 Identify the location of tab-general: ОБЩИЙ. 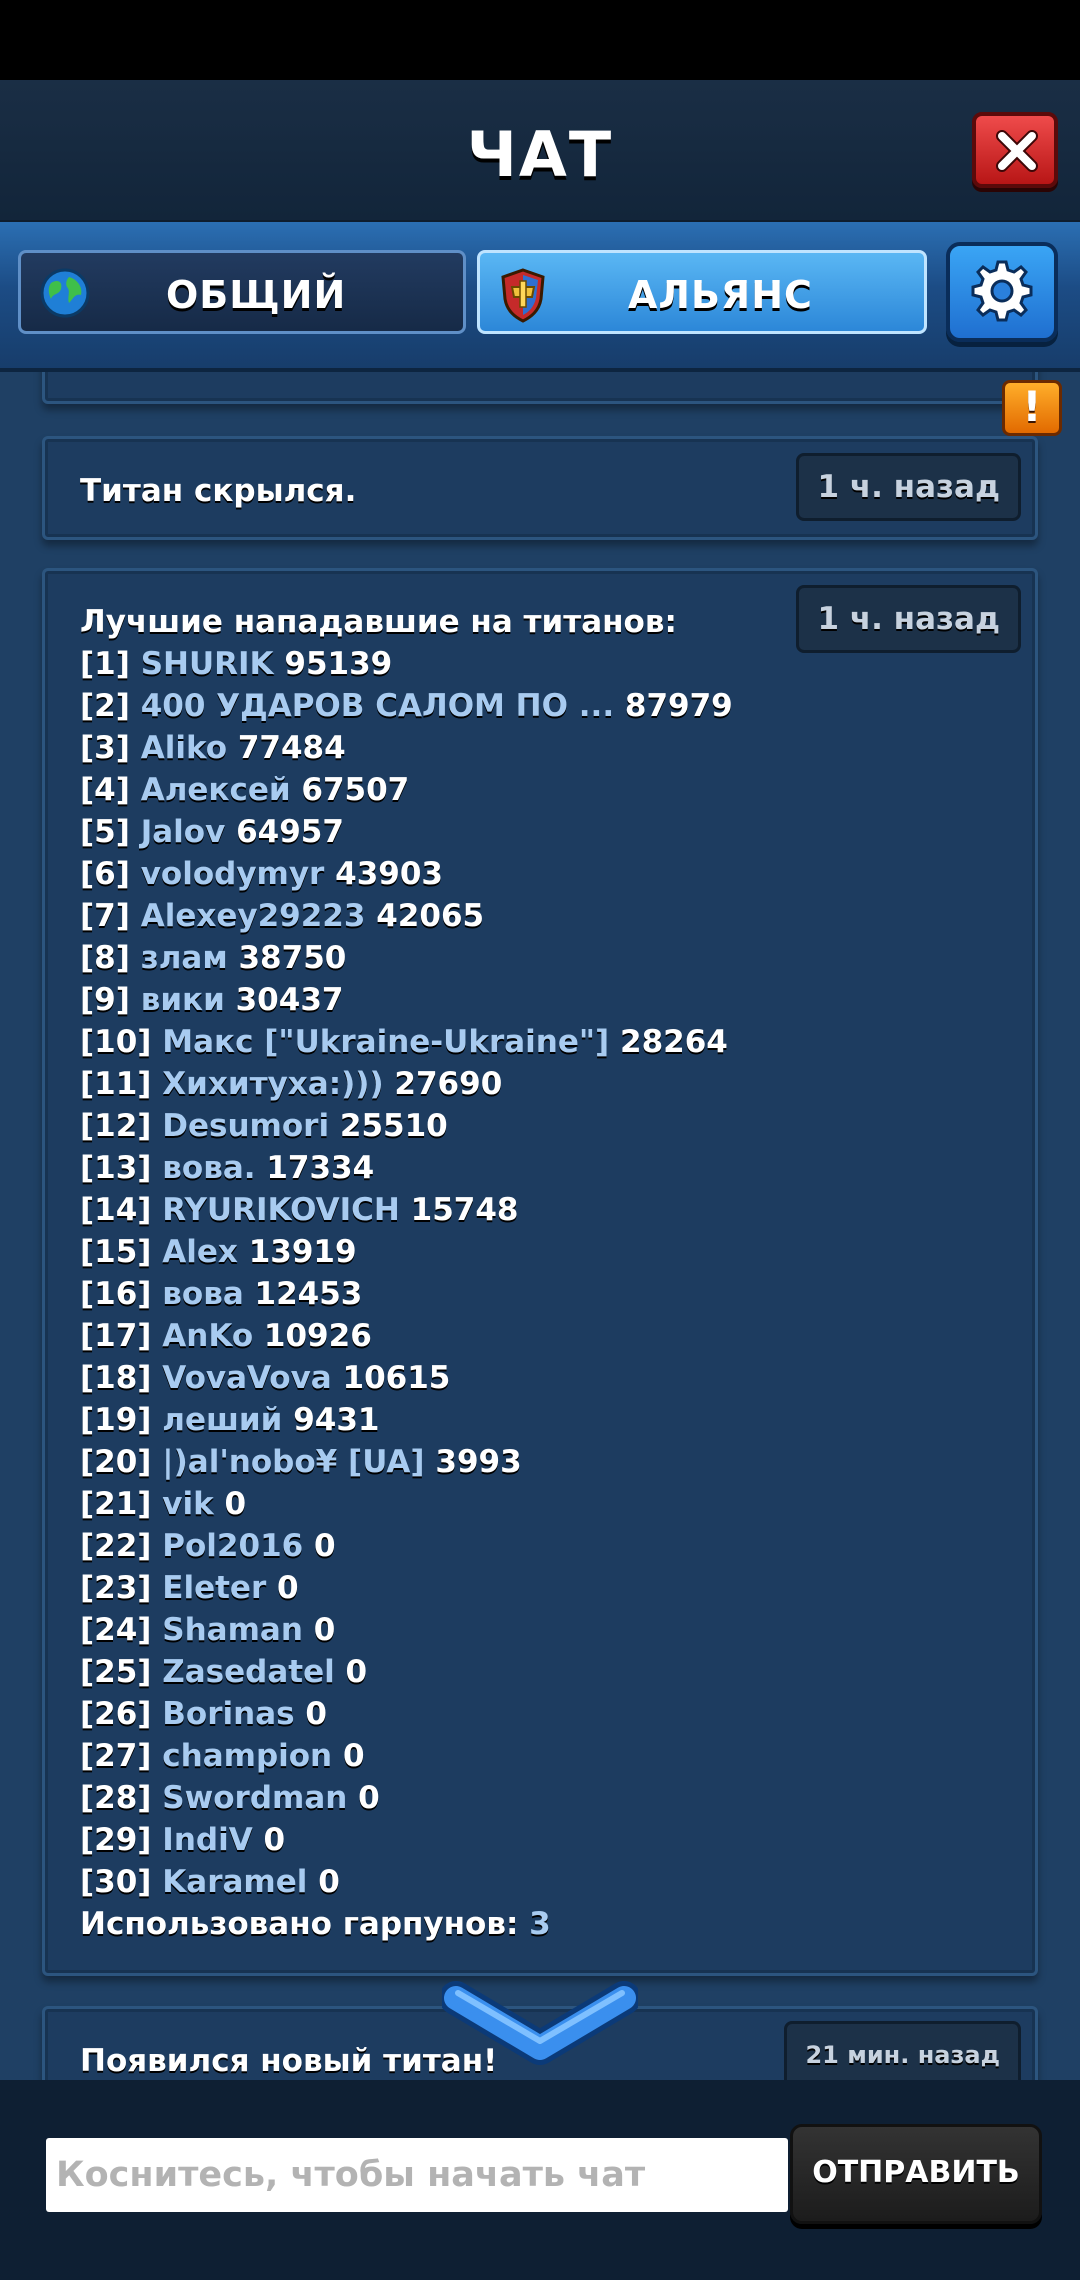
(242, 292).